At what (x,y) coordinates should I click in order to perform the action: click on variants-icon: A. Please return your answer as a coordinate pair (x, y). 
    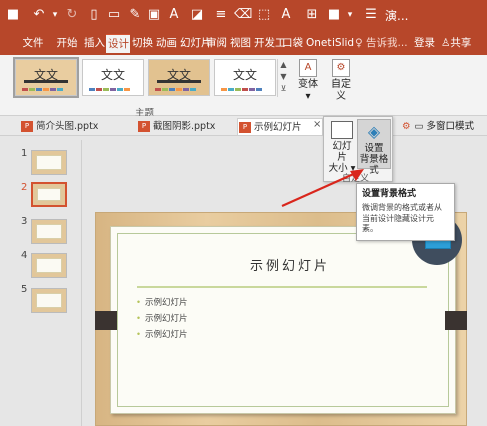
    Looking at the image, I should click on (308, 68).